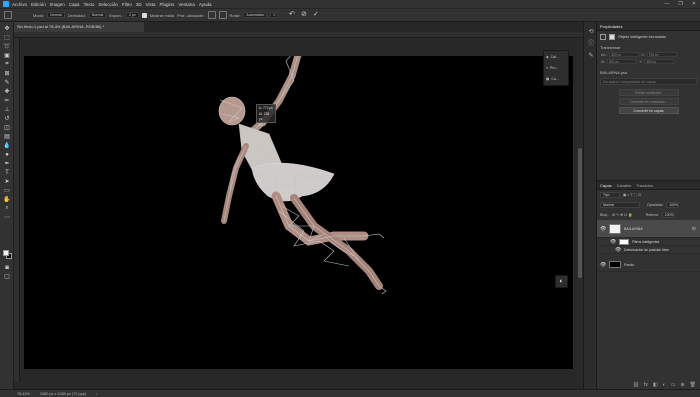  What do you see at coordinates (6, 253) in the screenshot?
I see `foreground-color-swatch` at bounding box center [6, 253].